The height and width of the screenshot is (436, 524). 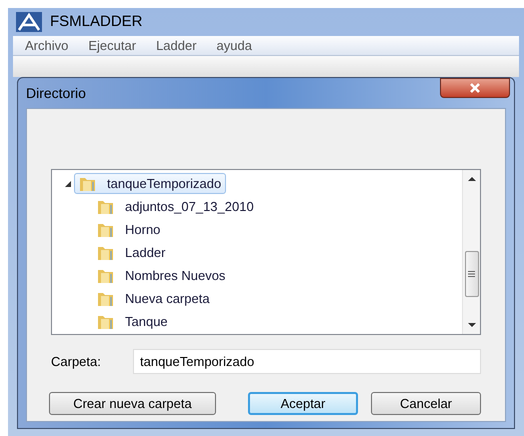 I want to click on window-title: FSMLADDER, so click(x=96, y=22).